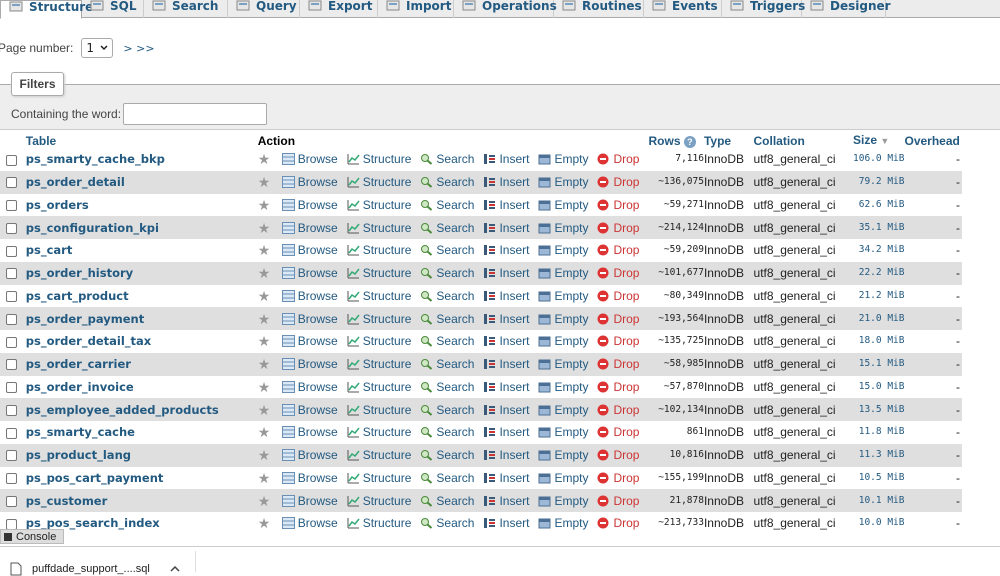 Image resolution: width=1000 pixels, height=576 pixels. What do you see at coordinates (175, 569) in the screenshot?
I see `chevron-up-icon` at bounding box center [175, 569].